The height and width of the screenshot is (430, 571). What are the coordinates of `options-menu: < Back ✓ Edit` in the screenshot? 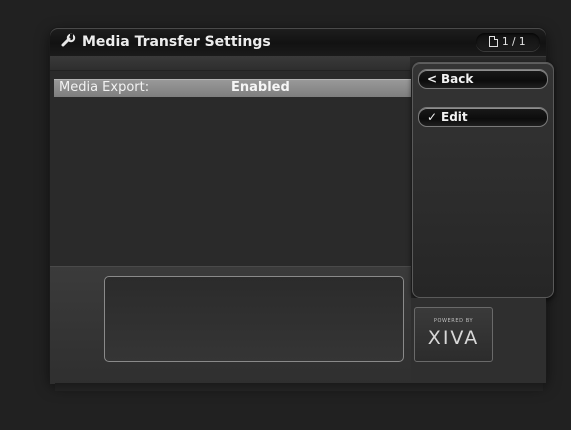 It's located at (483, 180).